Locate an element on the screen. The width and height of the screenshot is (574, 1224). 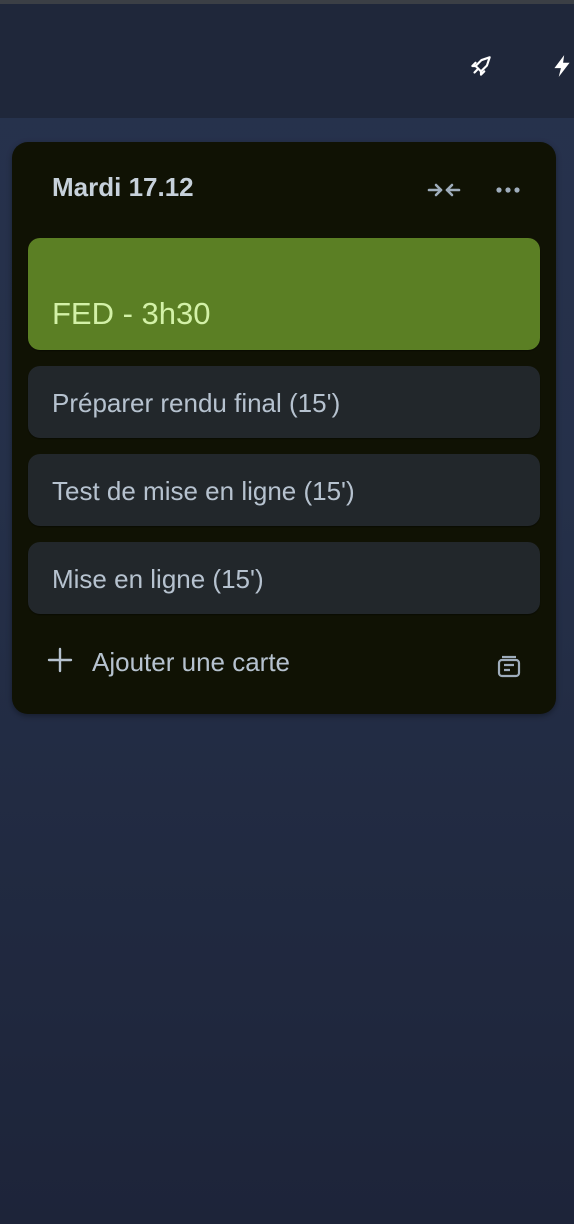
card-test-mise-en-ligne: Test de mise en ligne (15') is located at coordinates (284, 490).